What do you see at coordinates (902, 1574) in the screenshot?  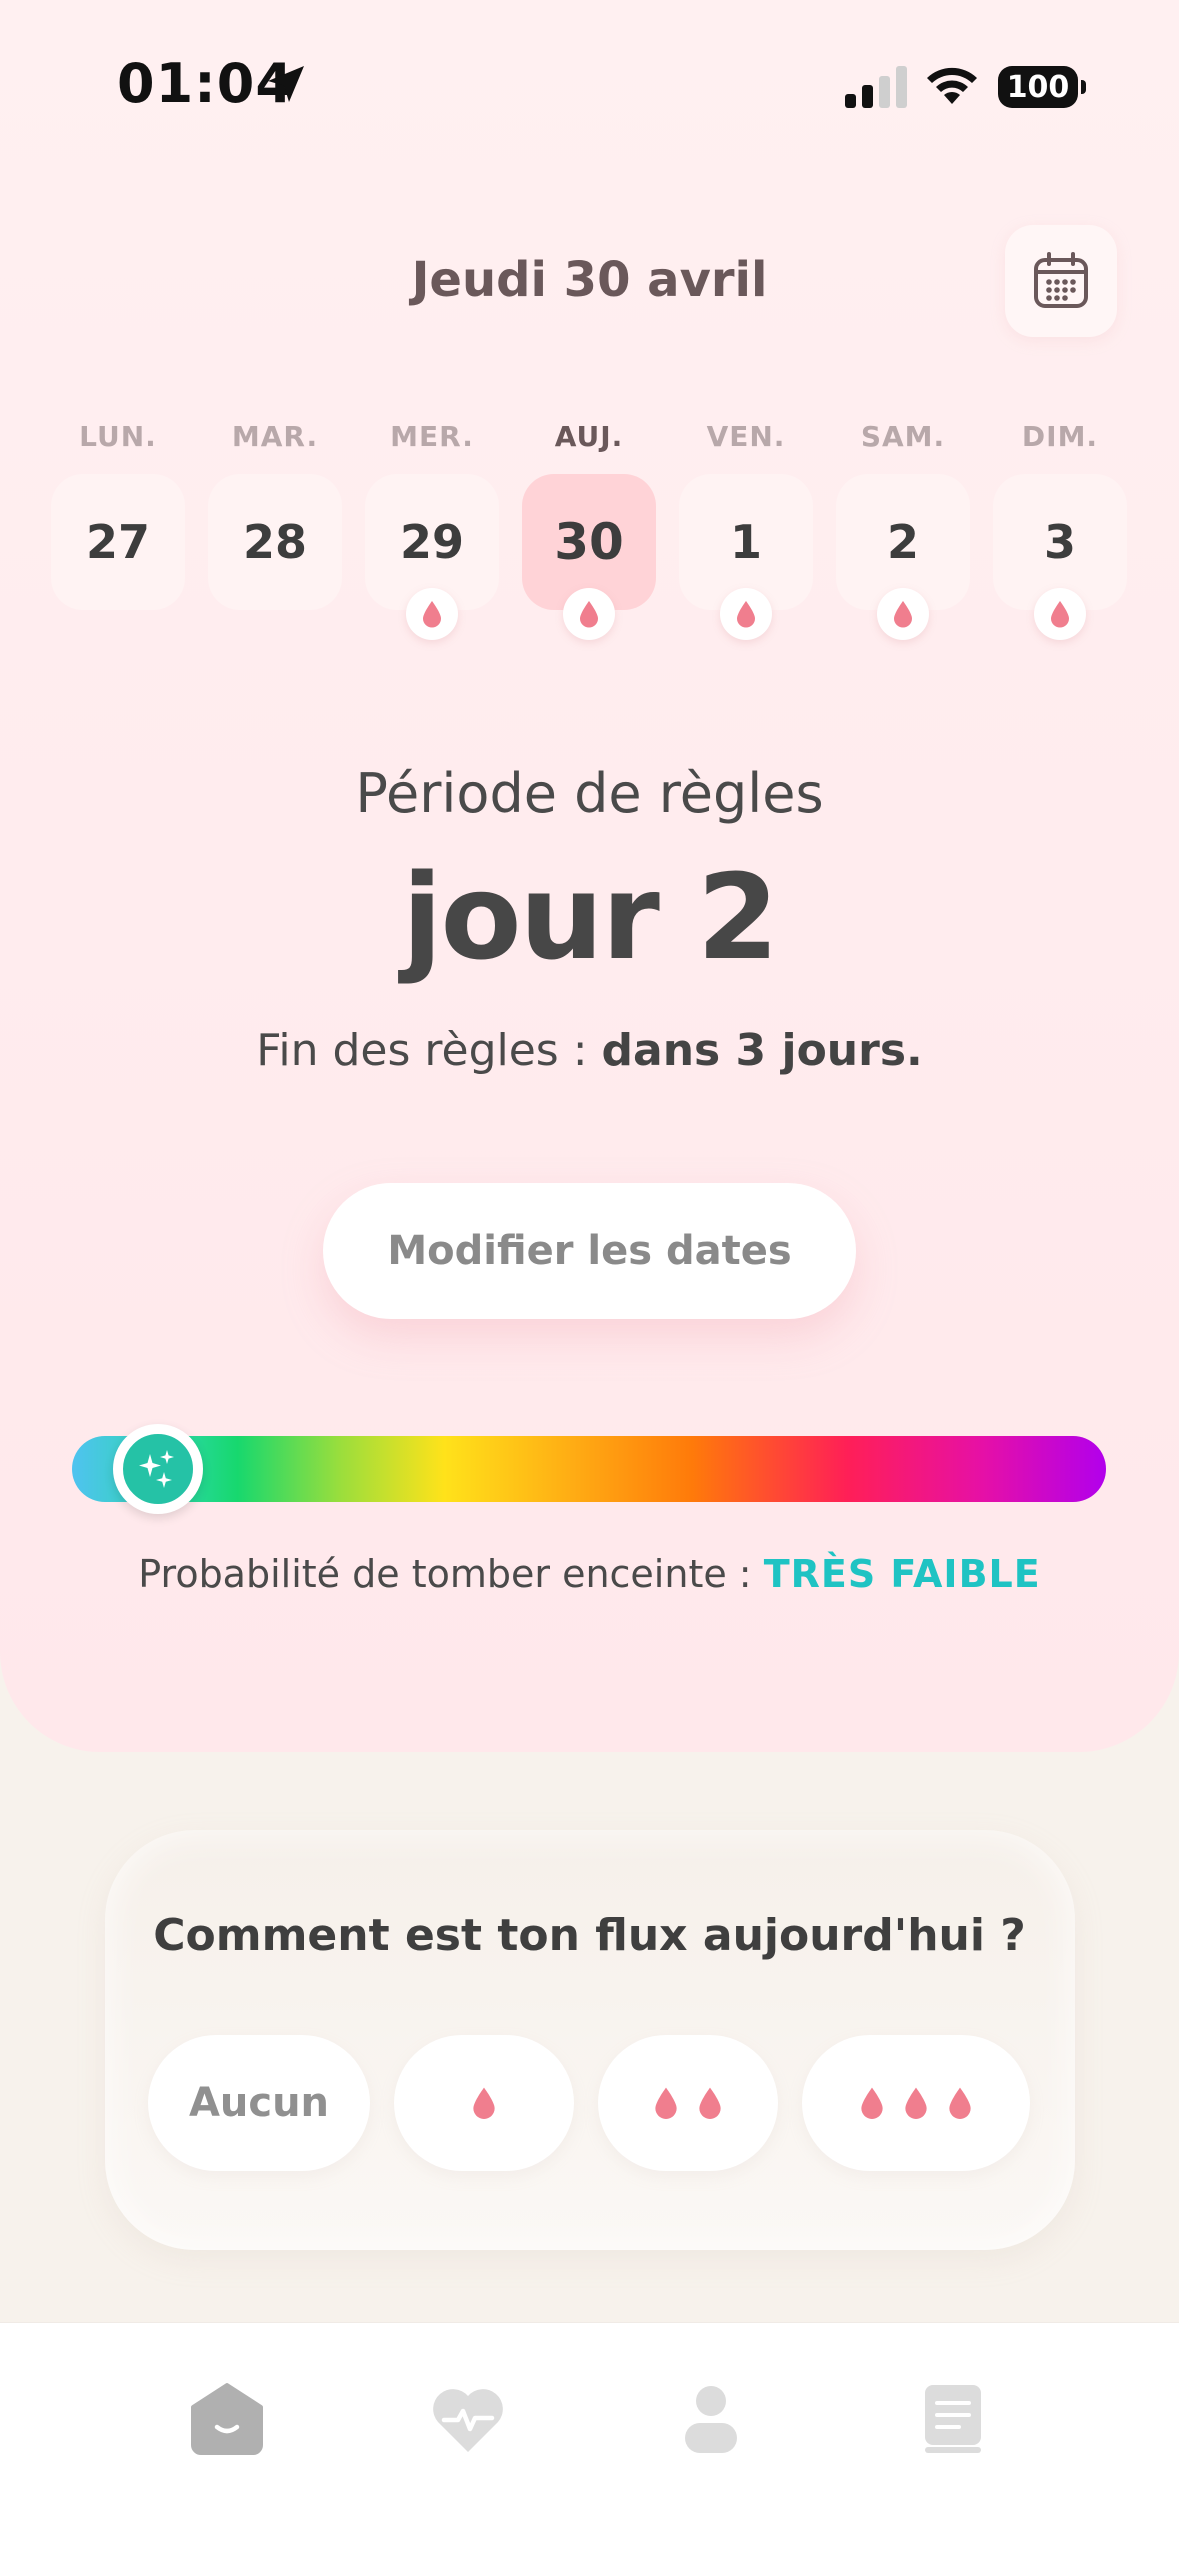 I see `probability-value: TRÈS FAIBLE` at bounding box center [902, 1574].